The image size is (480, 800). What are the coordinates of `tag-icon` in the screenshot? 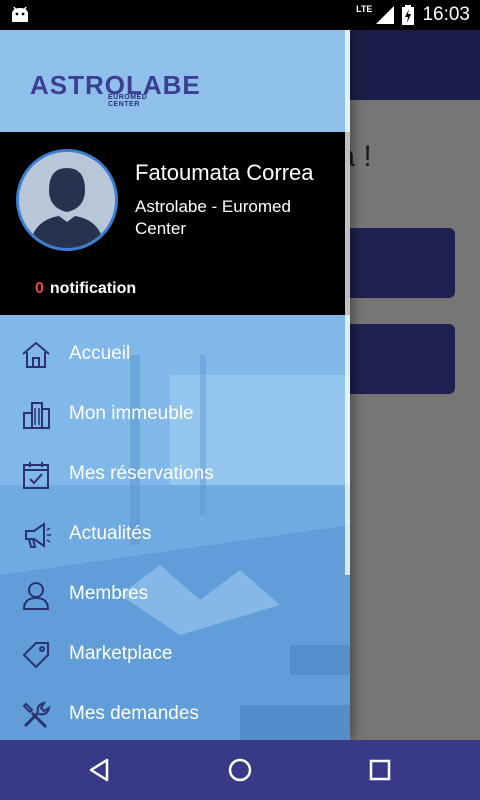 It's located at (35, 655).